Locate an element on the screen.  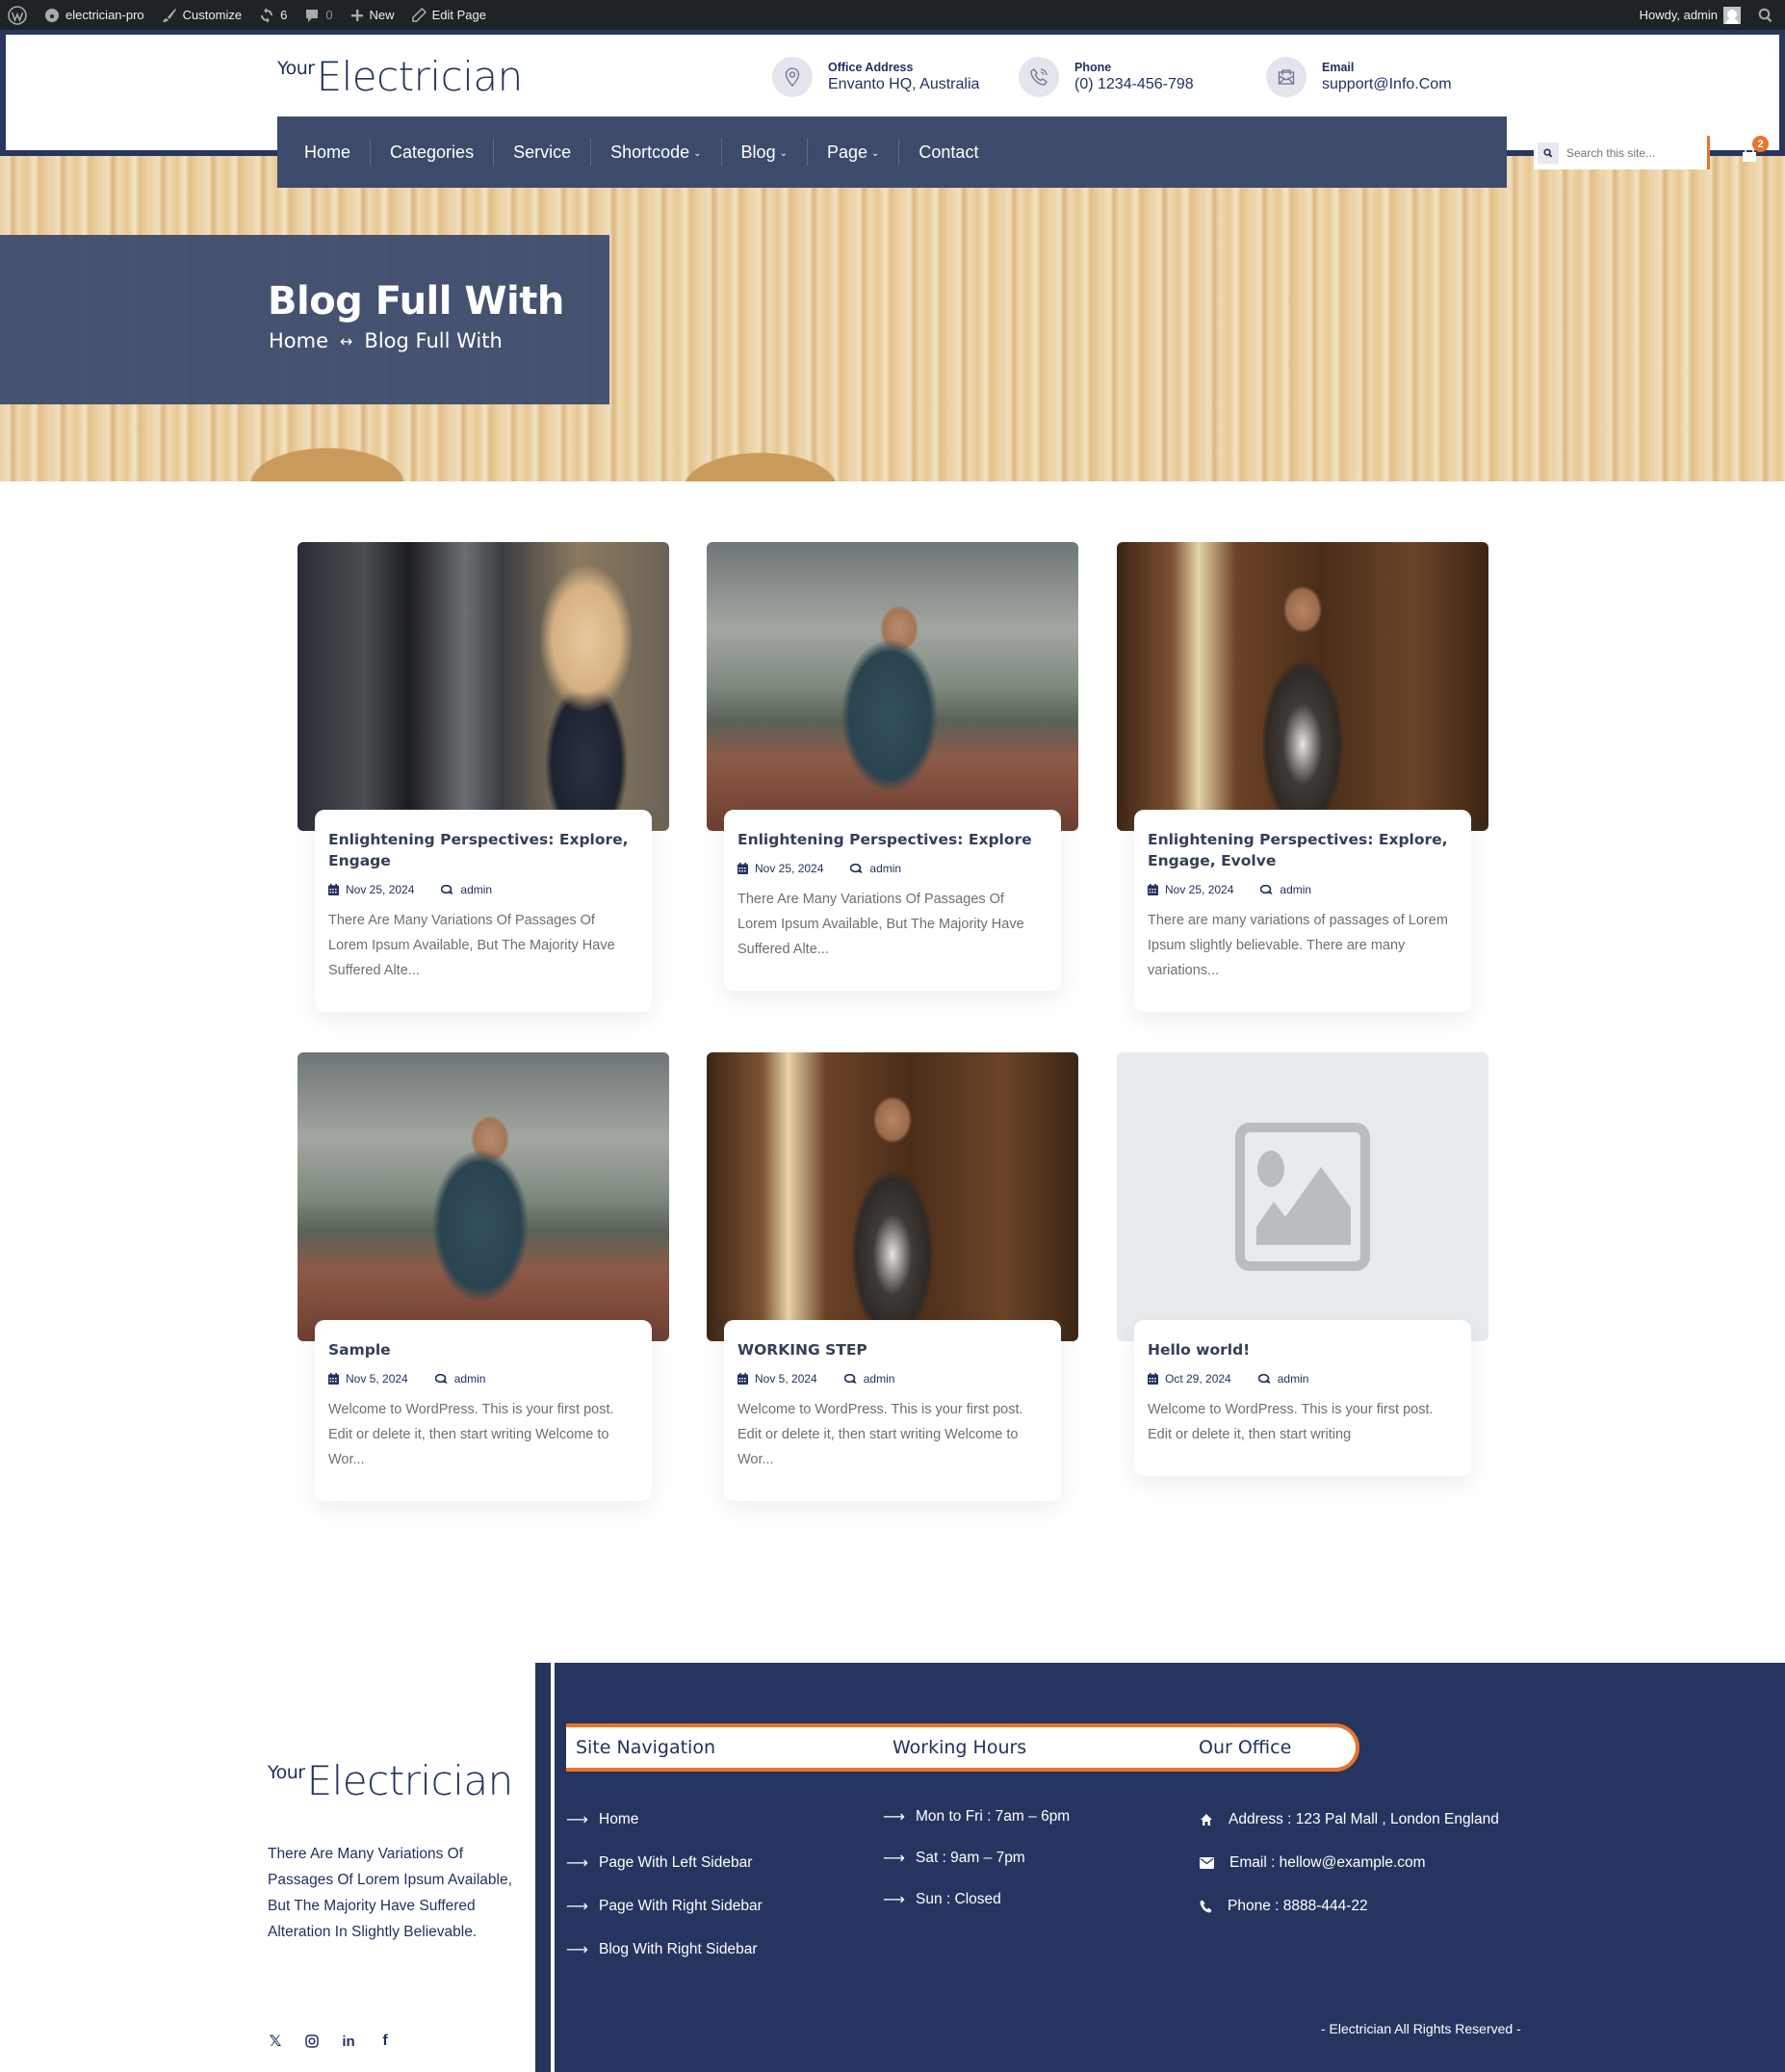
my-account-menu: Howdy, admin is located at coordinates (1690, 15).